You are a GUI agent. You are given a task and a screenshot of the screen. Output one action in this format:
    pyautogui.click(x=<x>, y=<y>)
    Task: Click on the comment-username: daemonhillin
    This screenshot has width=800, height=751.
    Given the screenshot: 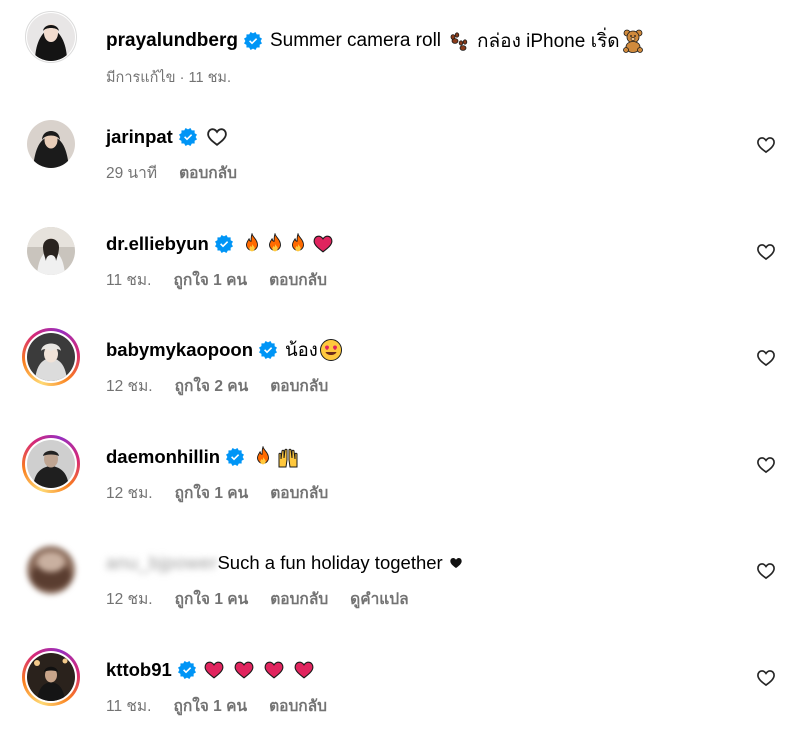 What is the action you would take?
    pyautogui.click(x=163, y=457)
    